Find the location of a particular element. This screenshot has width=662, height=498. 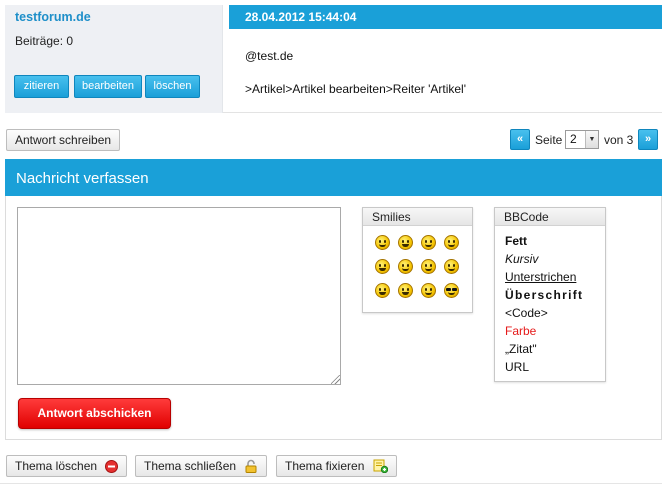

big-grin-icon is located at coordinates (382, 290).